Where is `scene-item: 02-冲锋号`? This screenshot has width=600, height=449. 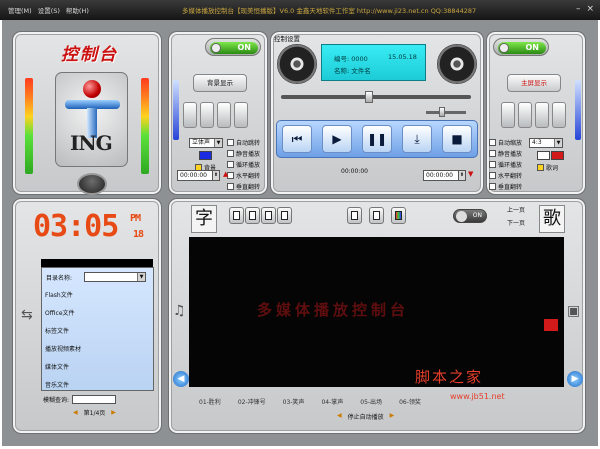
scene-item: 02-冲锋号 is located at coordinates (252, 401).